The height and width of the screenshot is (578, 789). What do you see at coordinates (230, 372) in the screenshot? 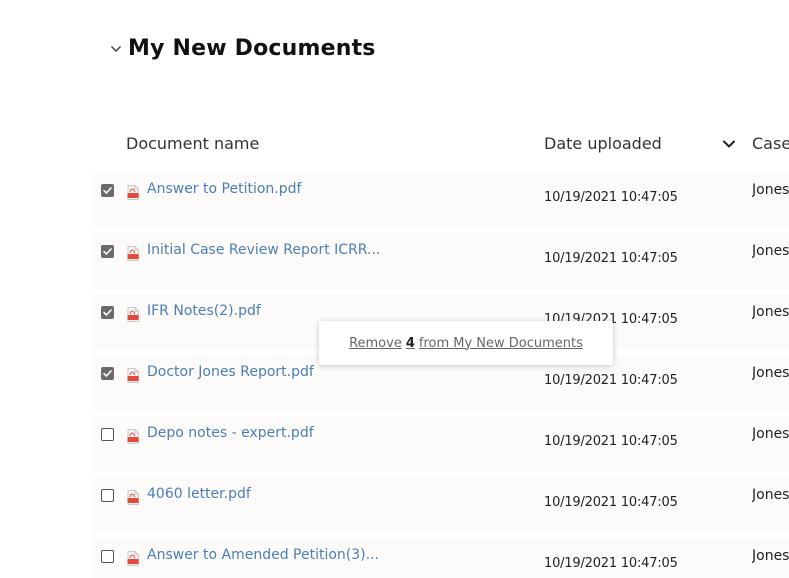
I see `document-link: Doctor Jones Report.pdf` at bounding box center [230, 372].